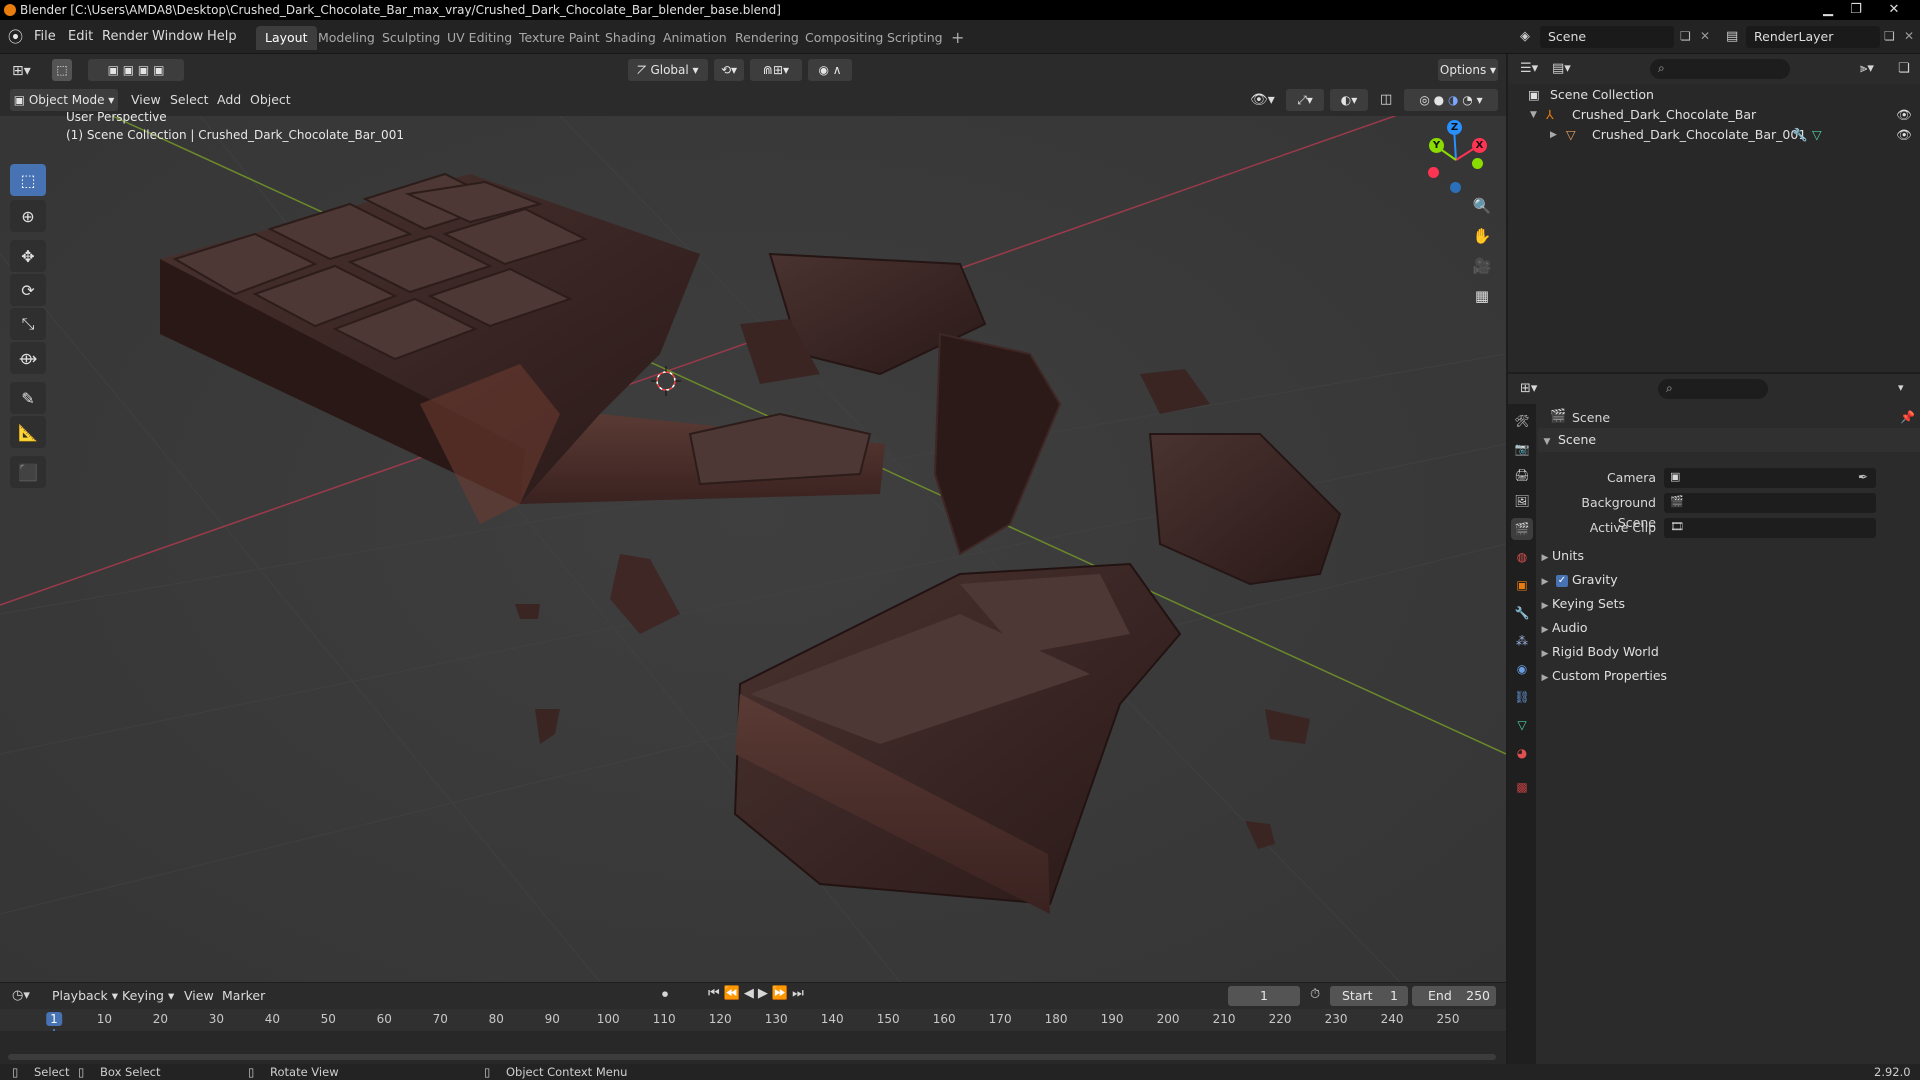 Image resolution: width=1920 pixels, height=1080 pixels. What do you see at coordinates (1904, 68) in the screenshot?
I see `new-collection-icon: ❏` at bounding box center [1904, 68].